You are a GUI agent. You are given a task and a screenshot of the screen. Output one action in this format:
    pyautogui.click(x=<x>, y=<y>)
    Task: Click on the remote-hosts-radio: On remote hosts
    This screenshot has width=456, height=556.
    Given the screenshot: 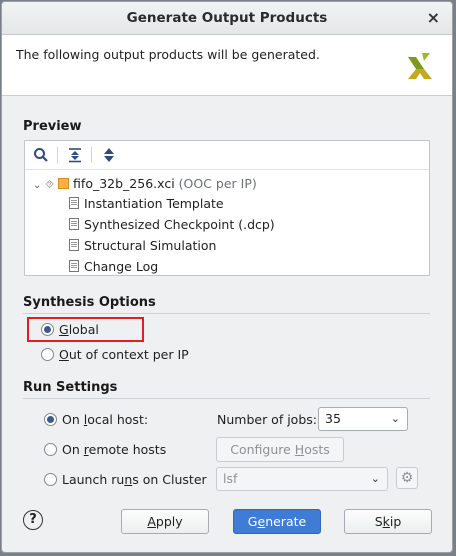 What is the action you would take?
    pyautogui.click(x=105, y=449)
    